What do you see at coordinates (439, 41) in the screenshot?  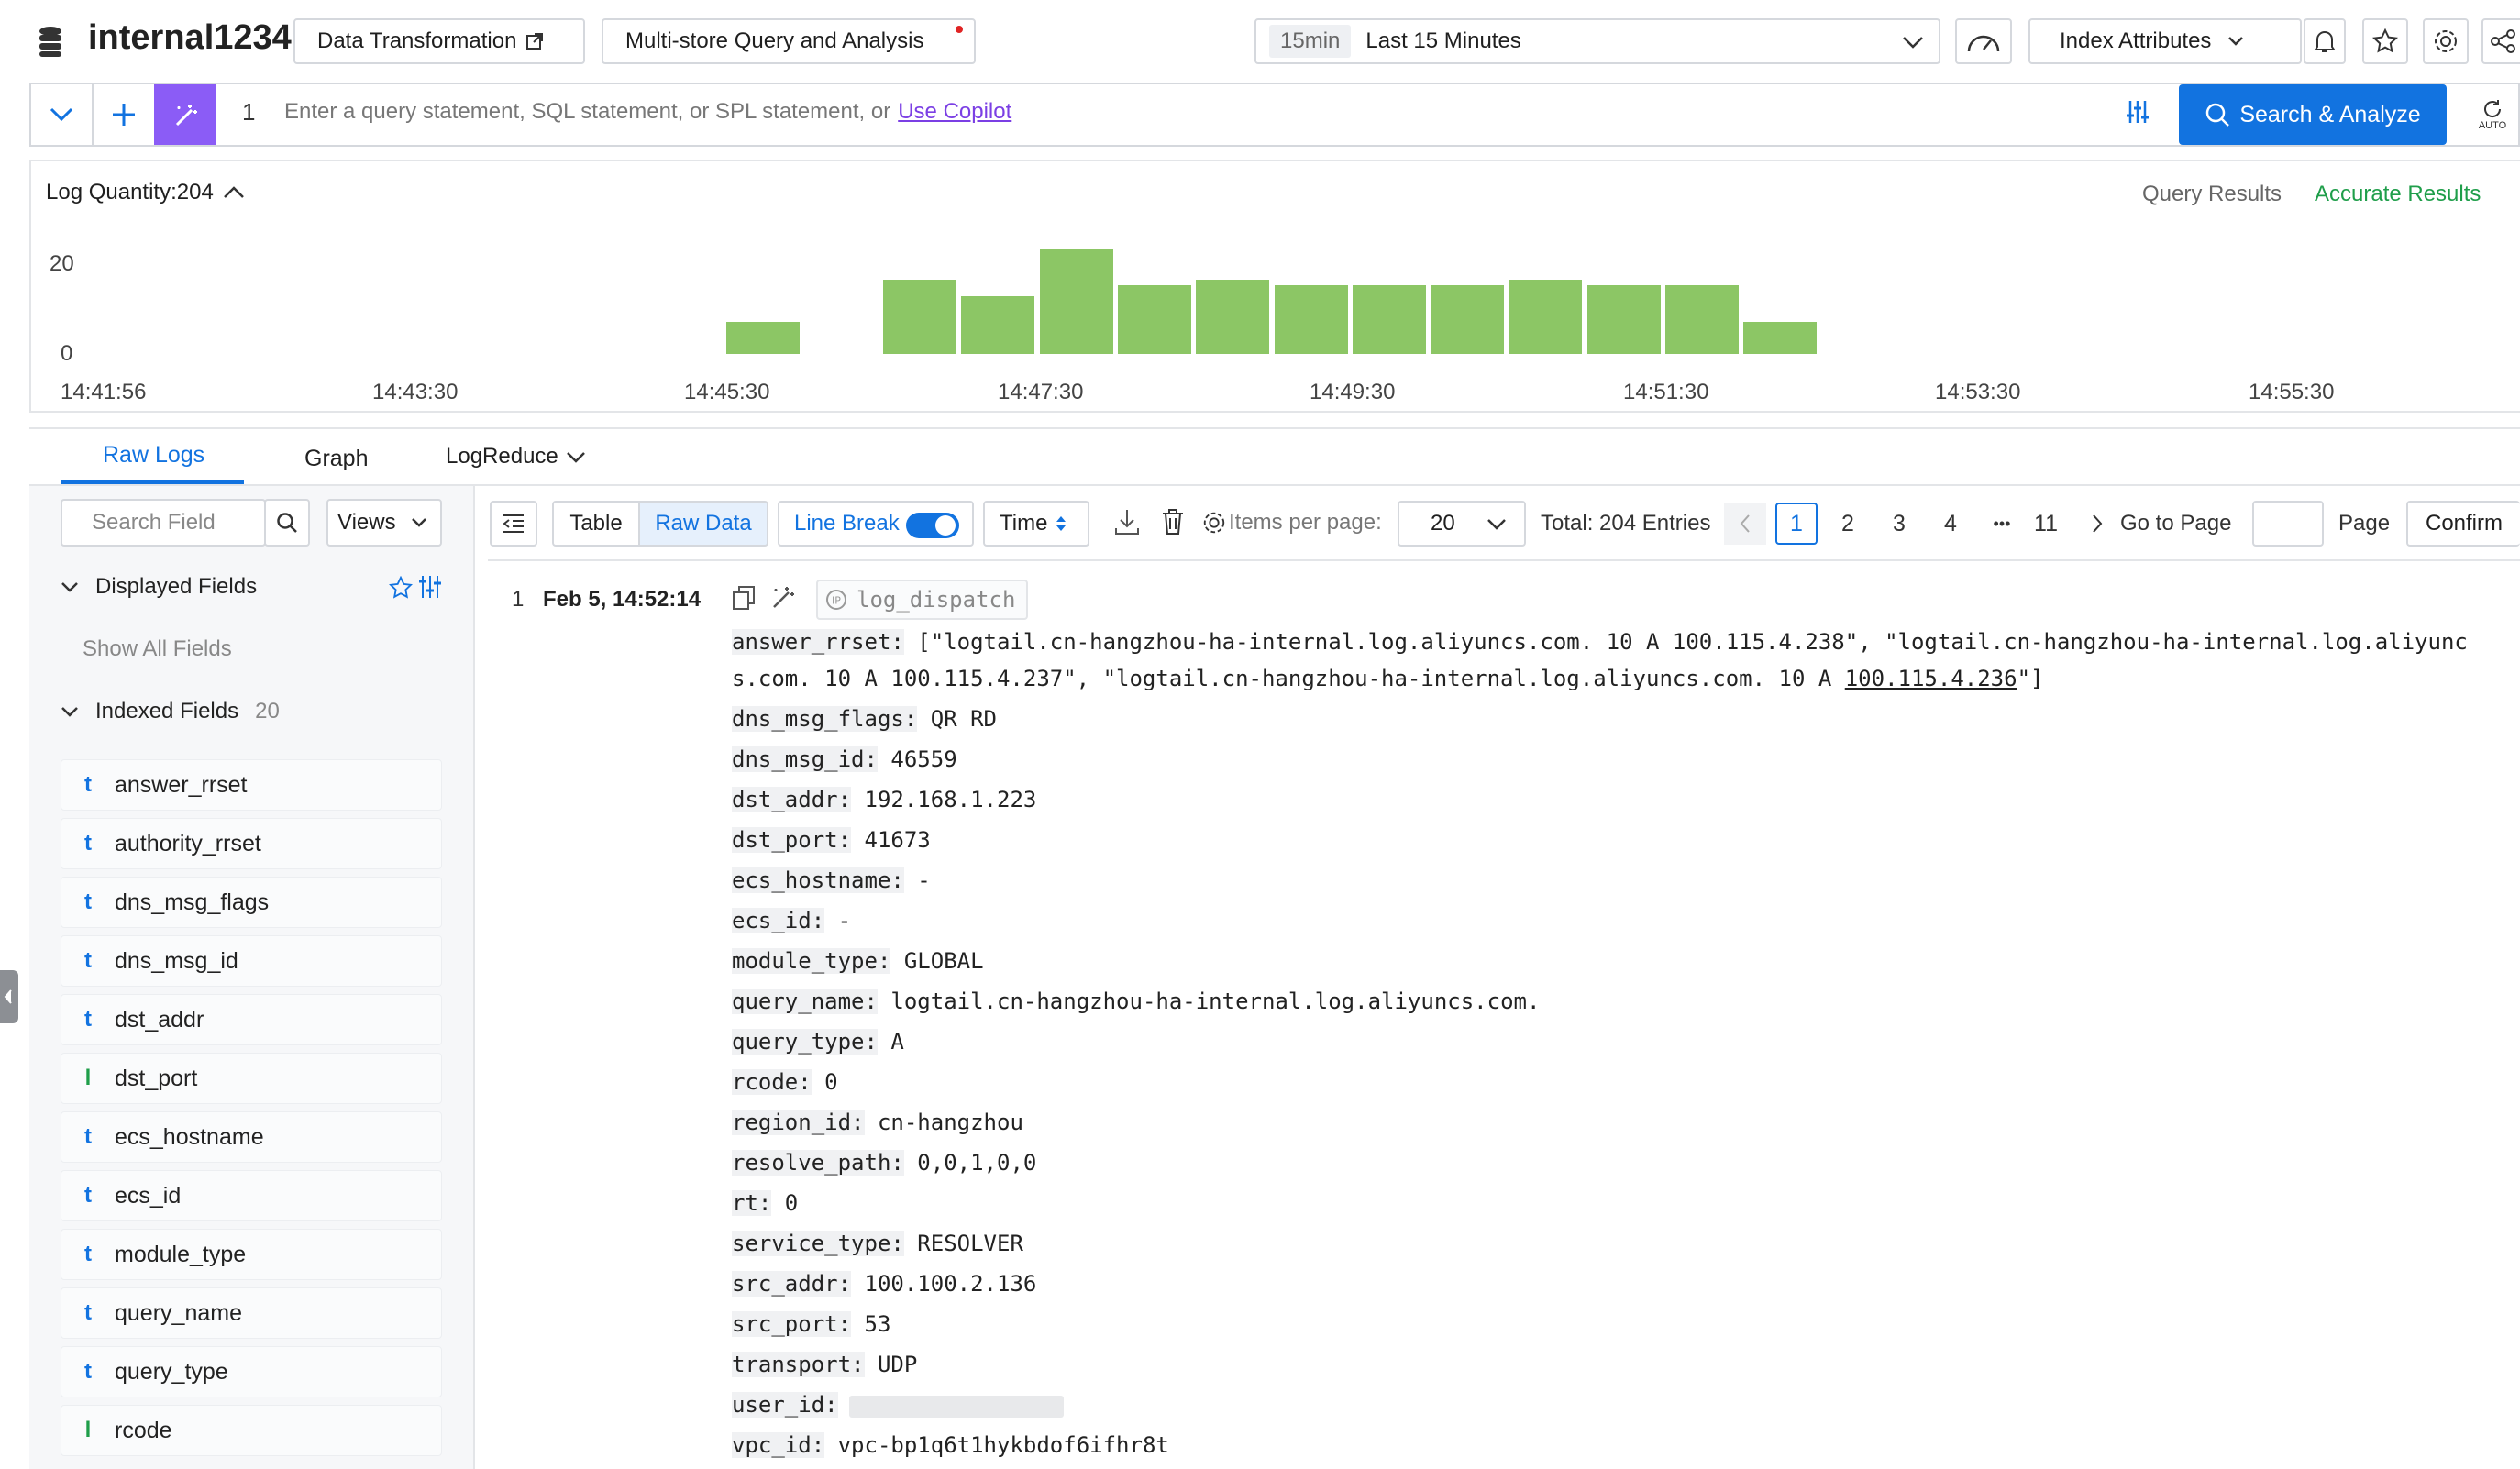 I see `data-transformation-button: Data Transformation` at bounding box center [439, 41].